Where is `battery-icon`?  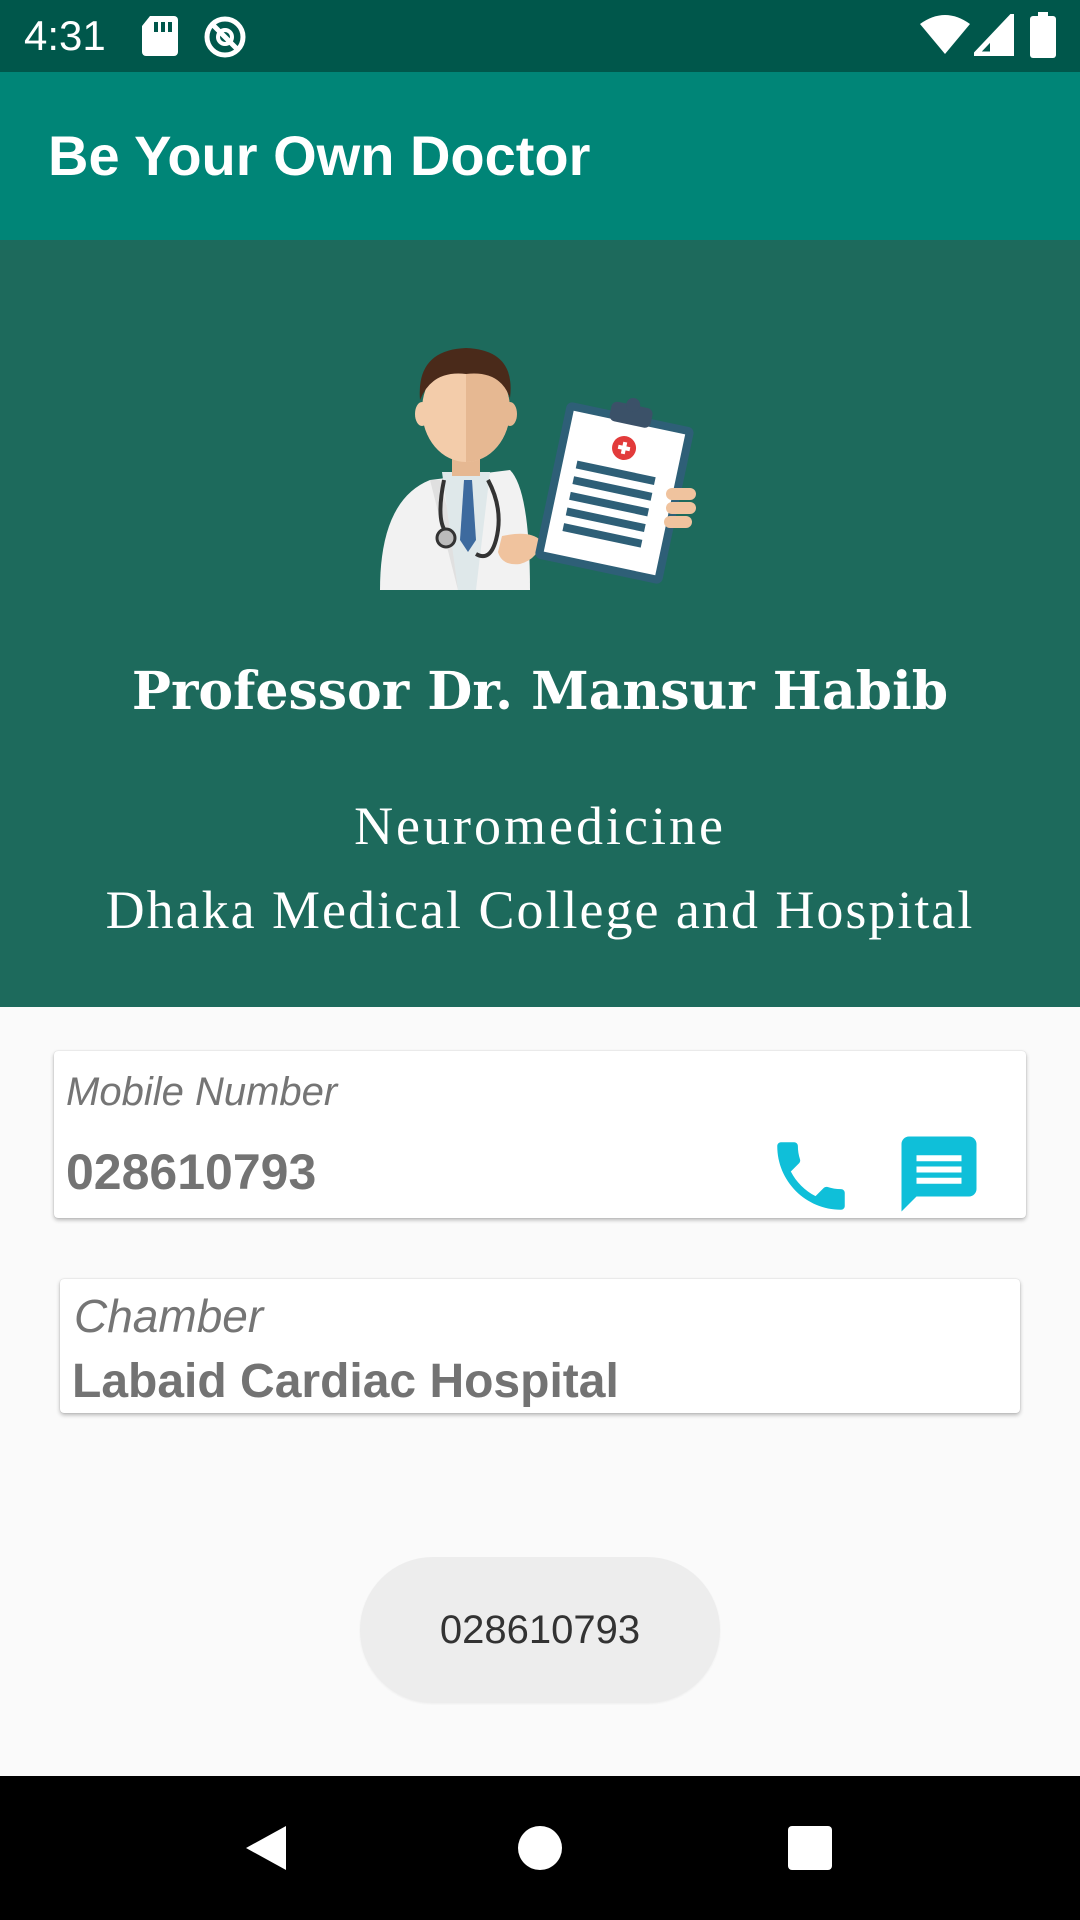
battery-icon is located at coordinates (1043, 35).